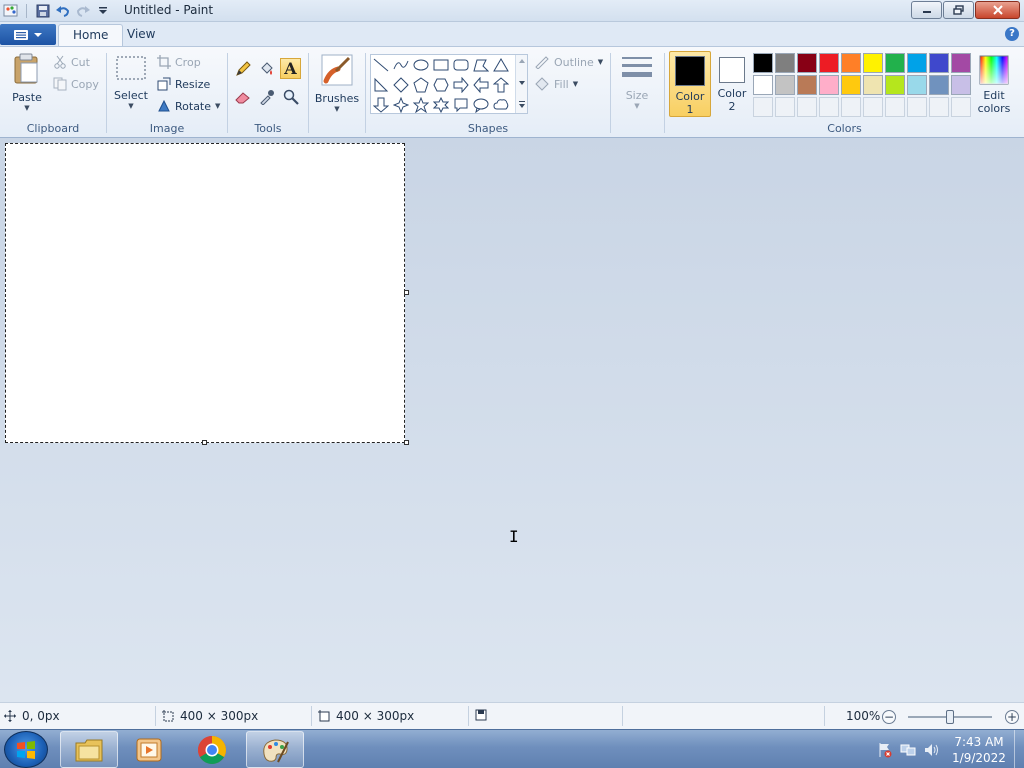  Describe the element at coordinates (89, 749) in the screenshot. I see `taskbar-explorer` at that location.